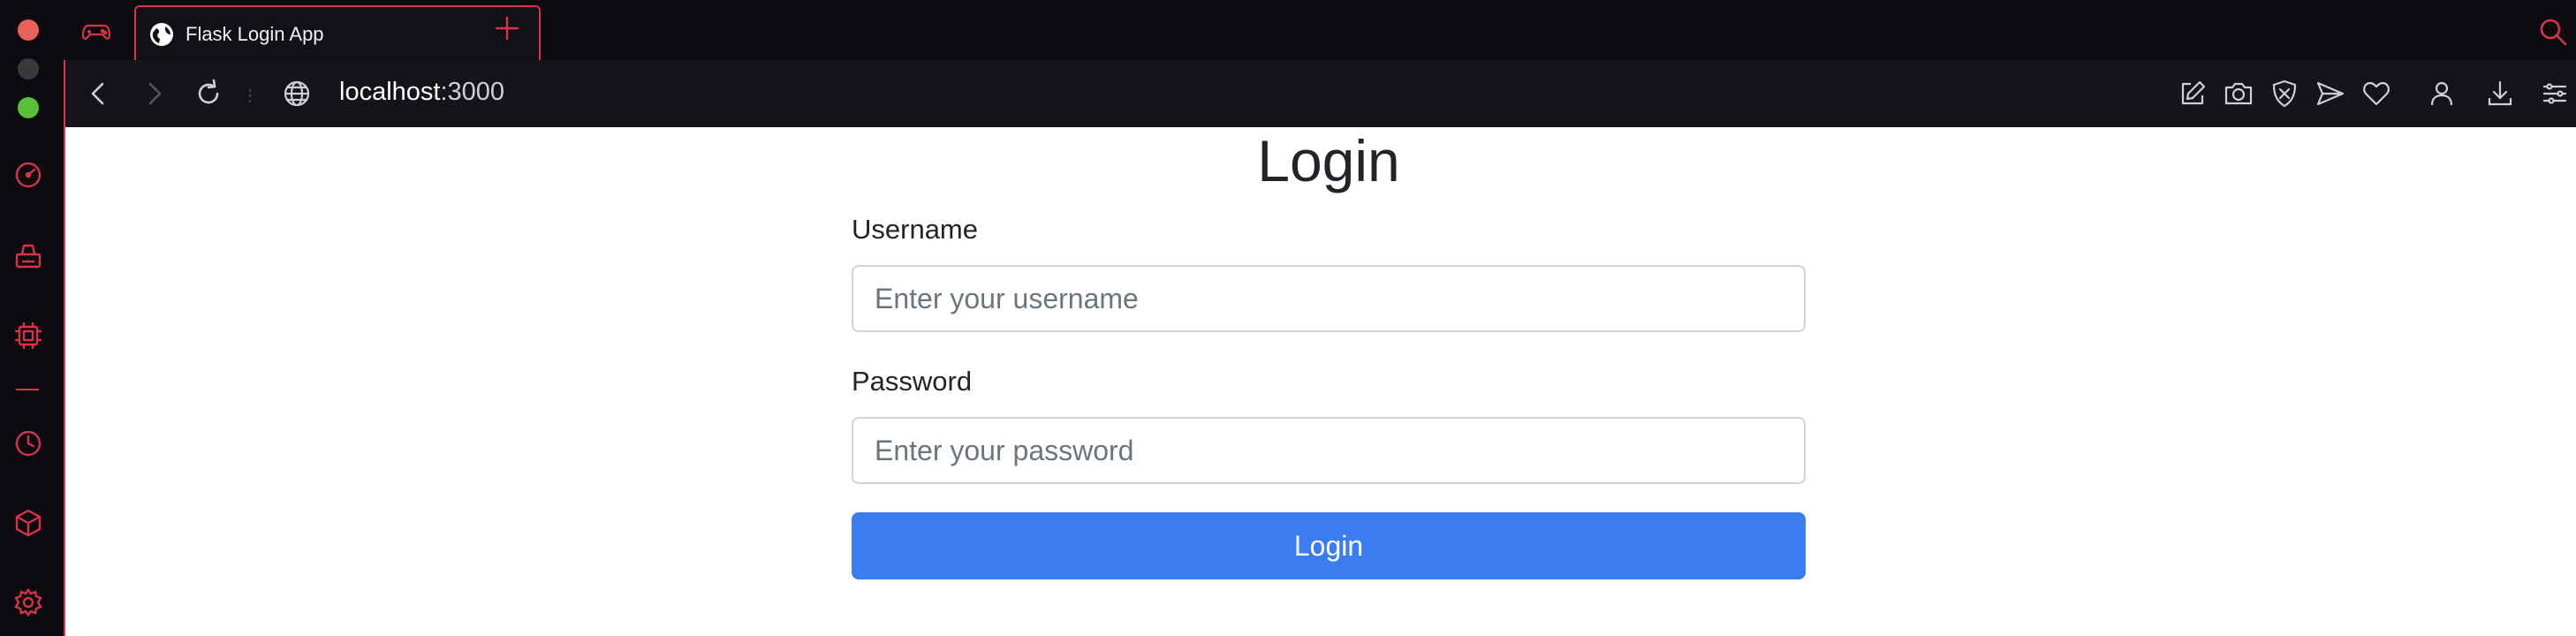 This screenshot has width=2576, height=636. What do you see at coordinates (28, 389) in the screenshot?
I see `sidebar-divider` at bounding box center [28, 389].